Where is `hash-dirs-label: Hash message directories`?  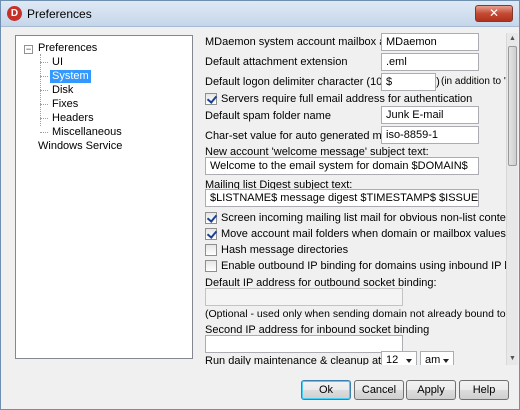 hash-dirs-label: Hash message directories is located at coordinates (285, 250).